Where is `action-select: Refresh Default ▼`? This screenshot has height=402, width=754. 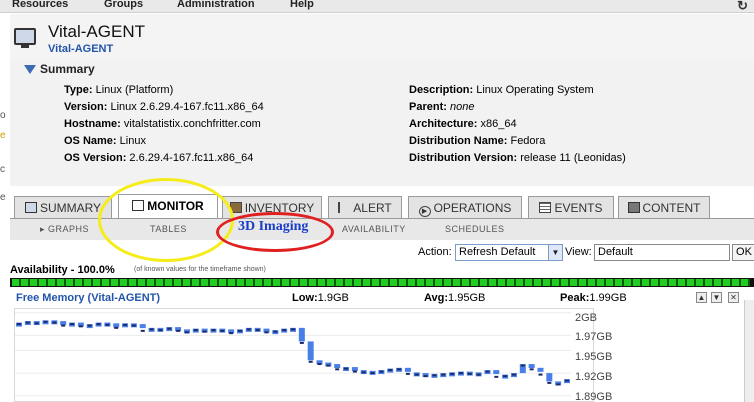
action-select: Refresh Default ▼ is located at coordinates (509, 252).